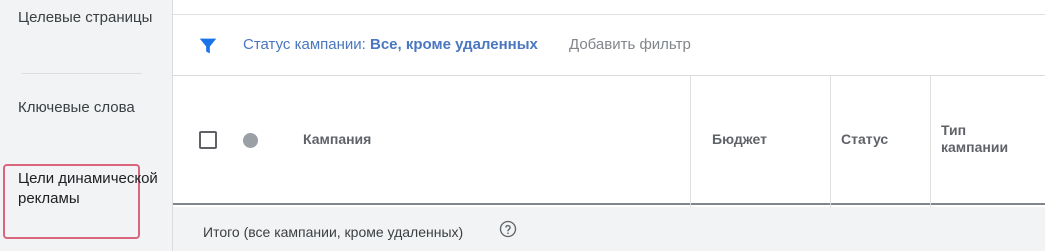  What do you see at coordinates (208, 46) in the screenshot?
I see `filter-icon` at bounding box center [208, 46].